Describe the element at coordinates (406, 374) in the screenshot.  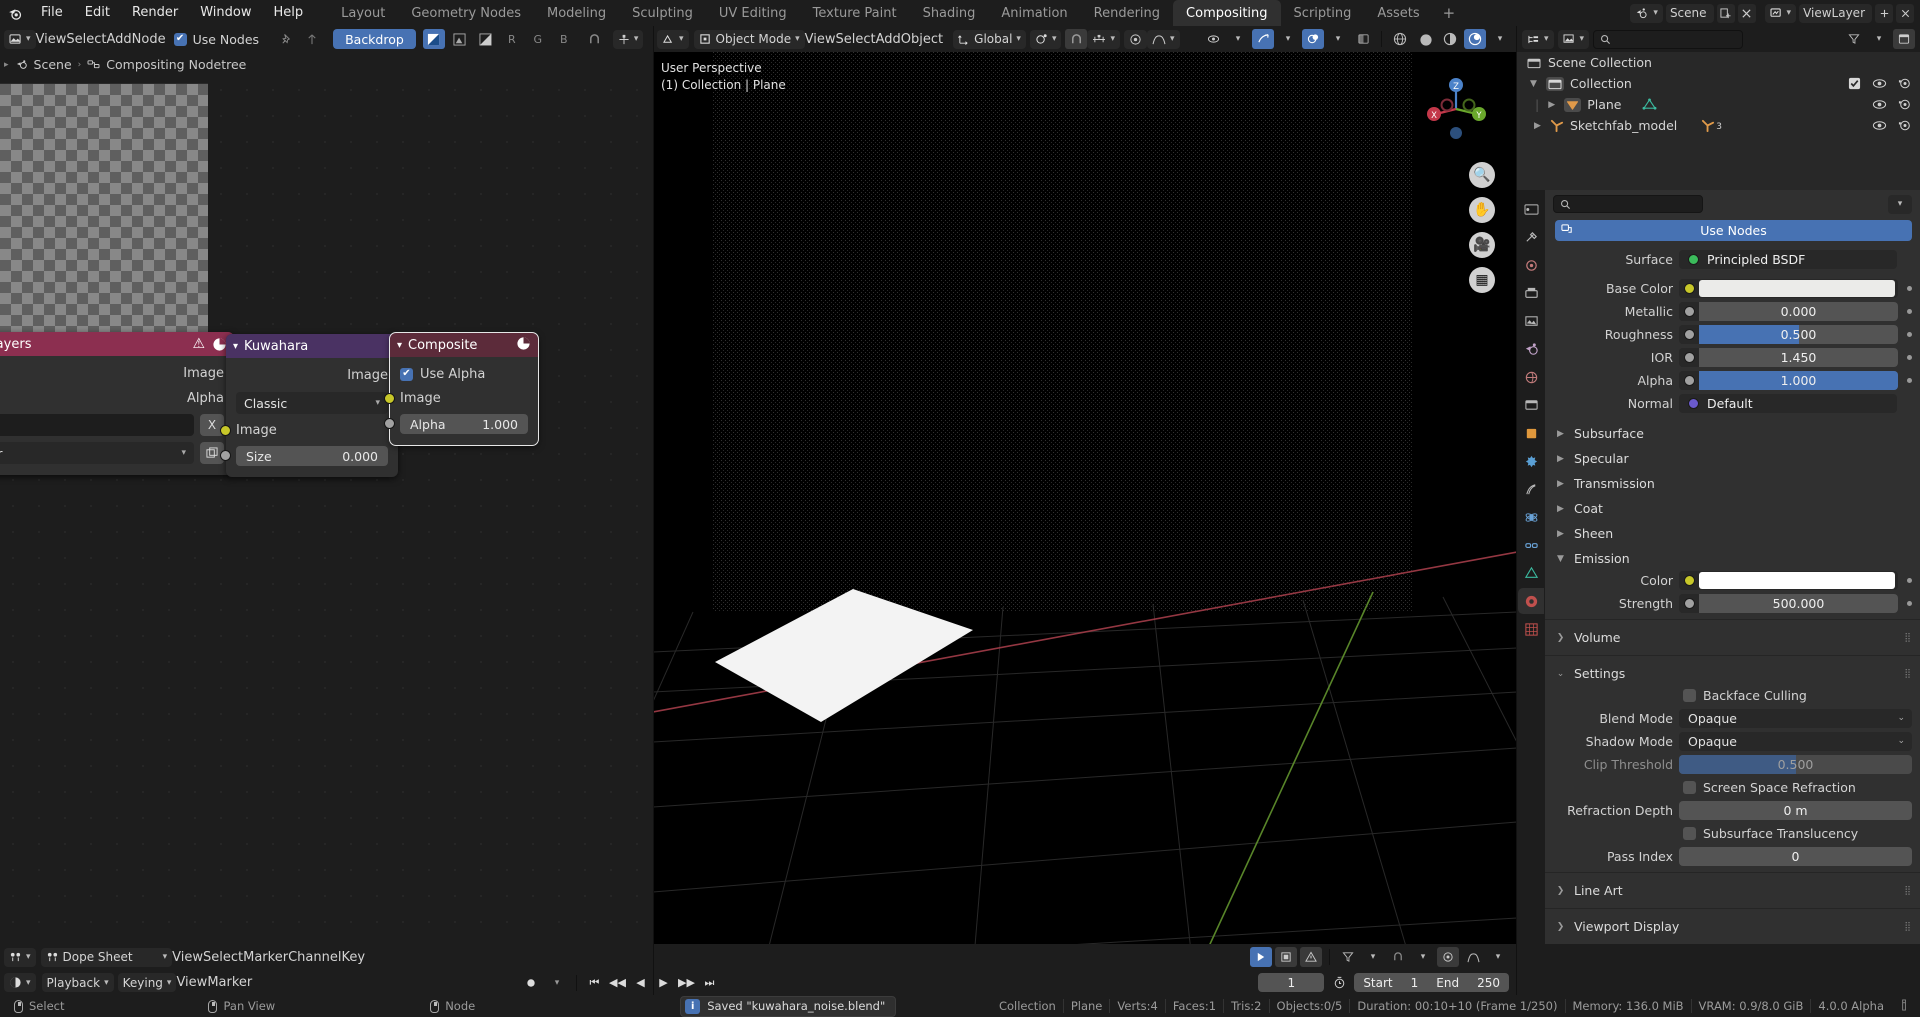
I see `composite-use-alpha-checkbox: ✔` at that location.